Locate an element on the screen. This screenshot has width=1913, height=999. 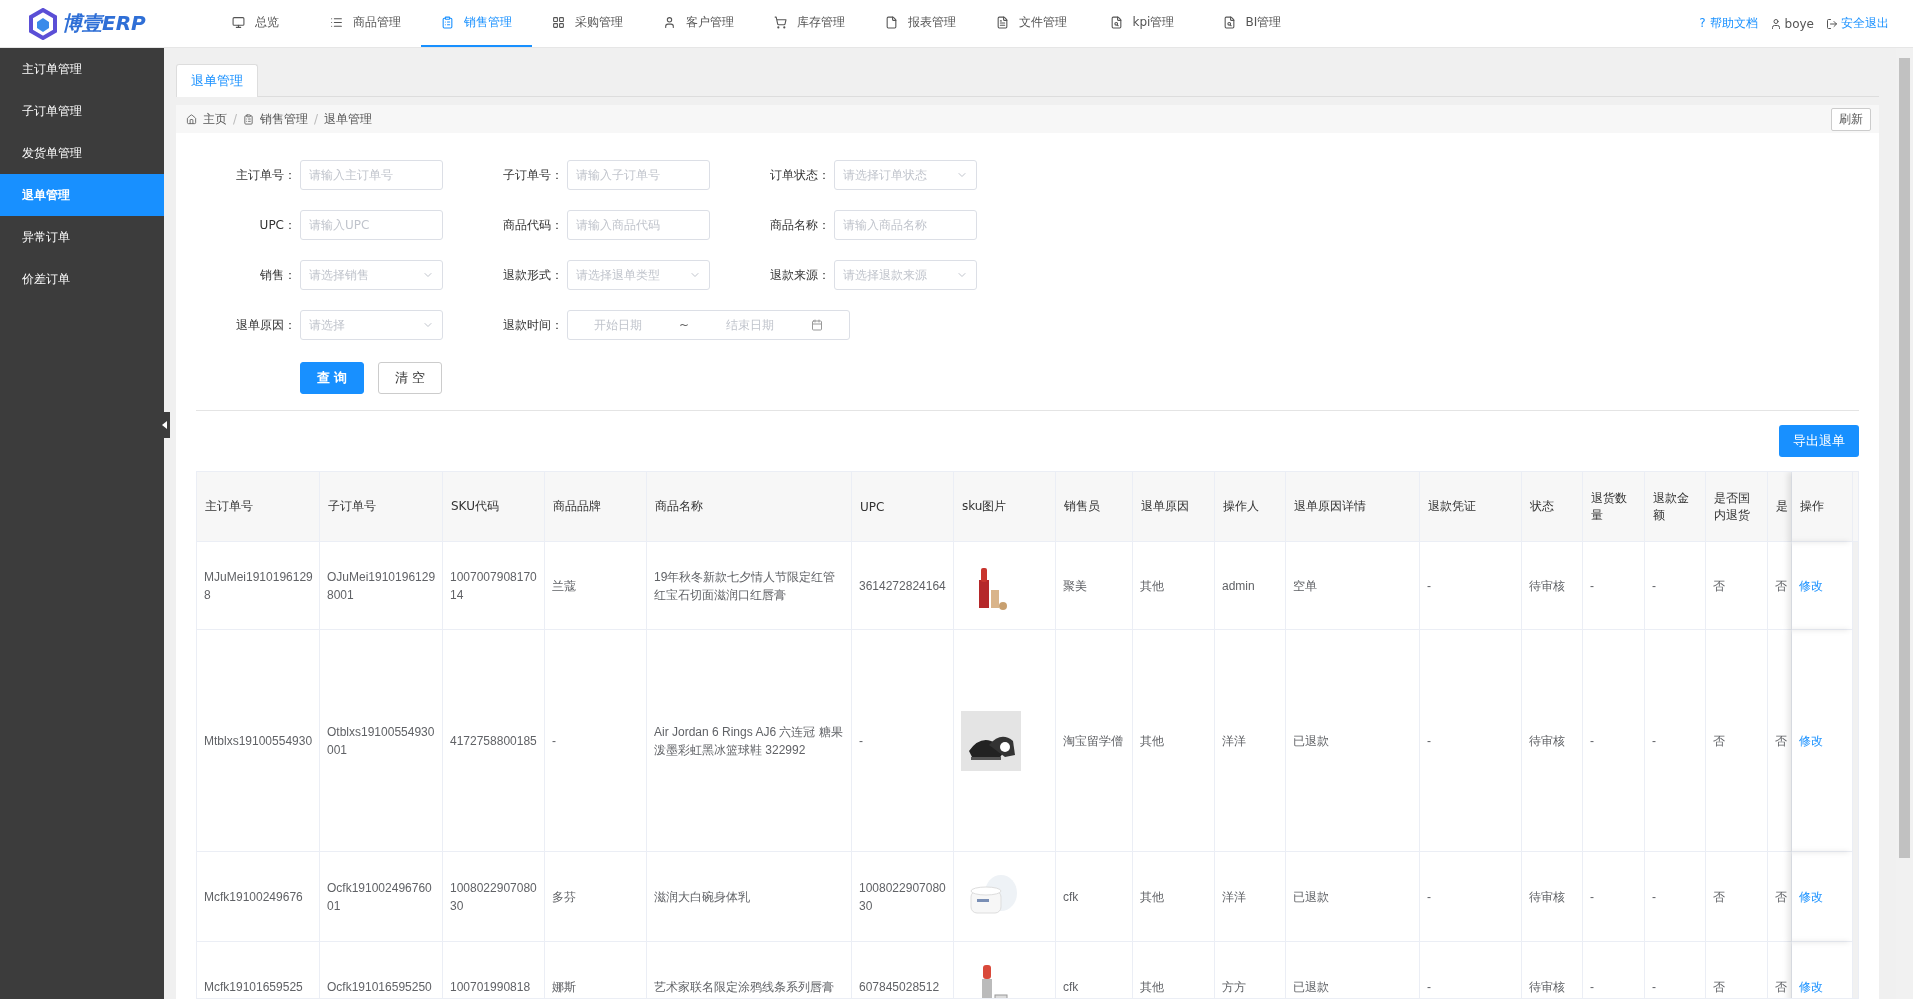
nav-tab: 报表管理 is located at coordinates (920, 23).